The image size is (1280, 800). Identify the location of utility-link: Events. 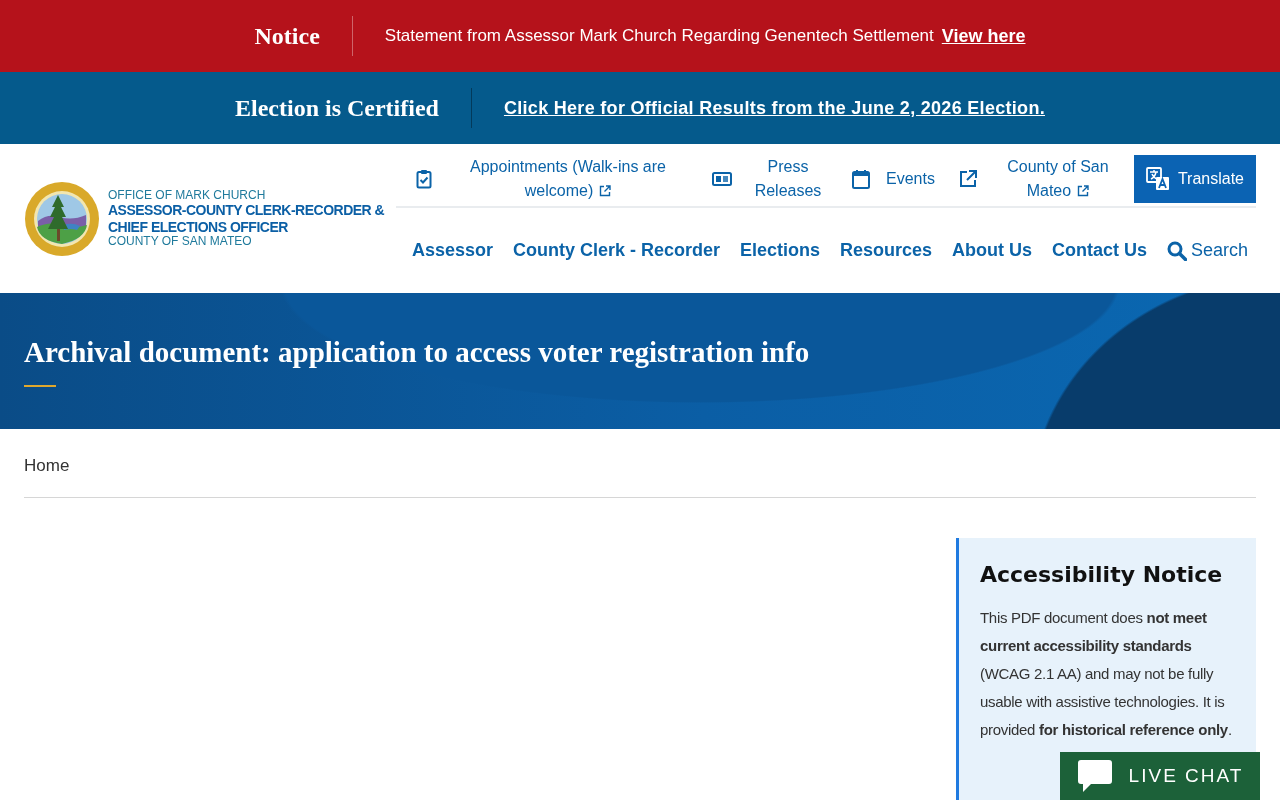
(910, 179).